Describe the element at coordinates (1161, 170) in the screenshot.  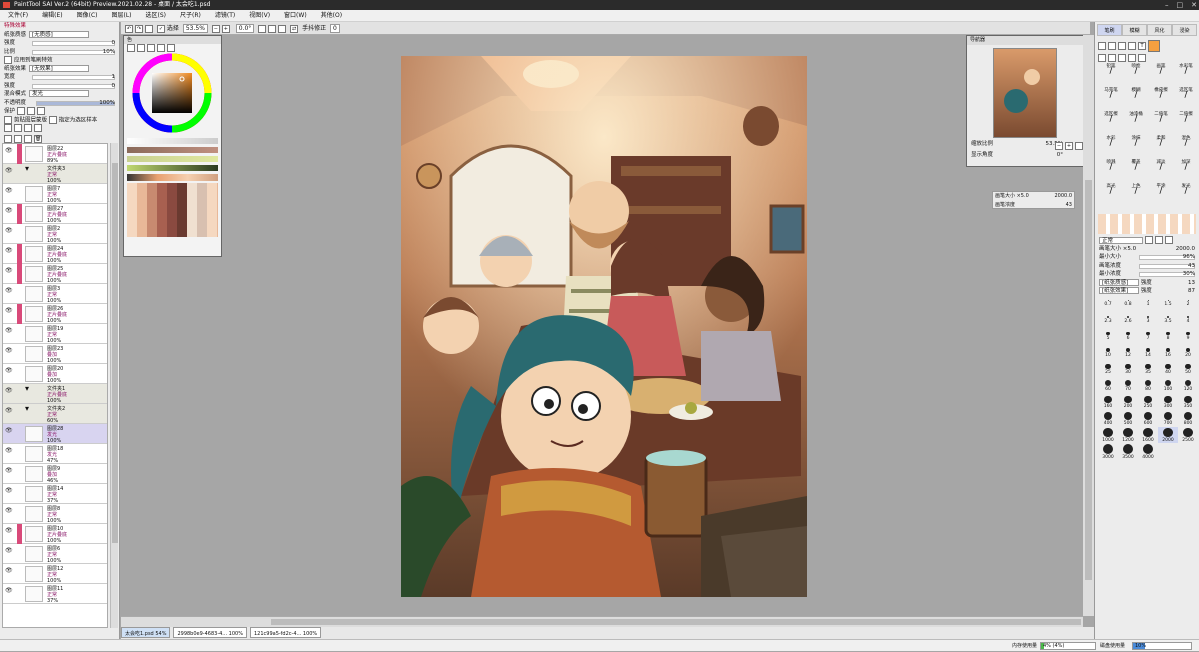
I see `brush-tool-button: 减淡 /` at that location.